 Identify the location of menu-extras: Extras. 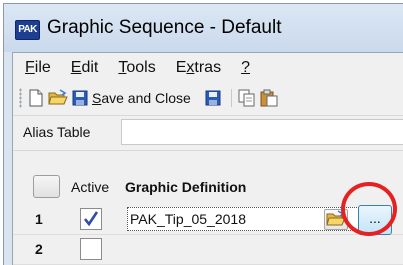
(198, 68).